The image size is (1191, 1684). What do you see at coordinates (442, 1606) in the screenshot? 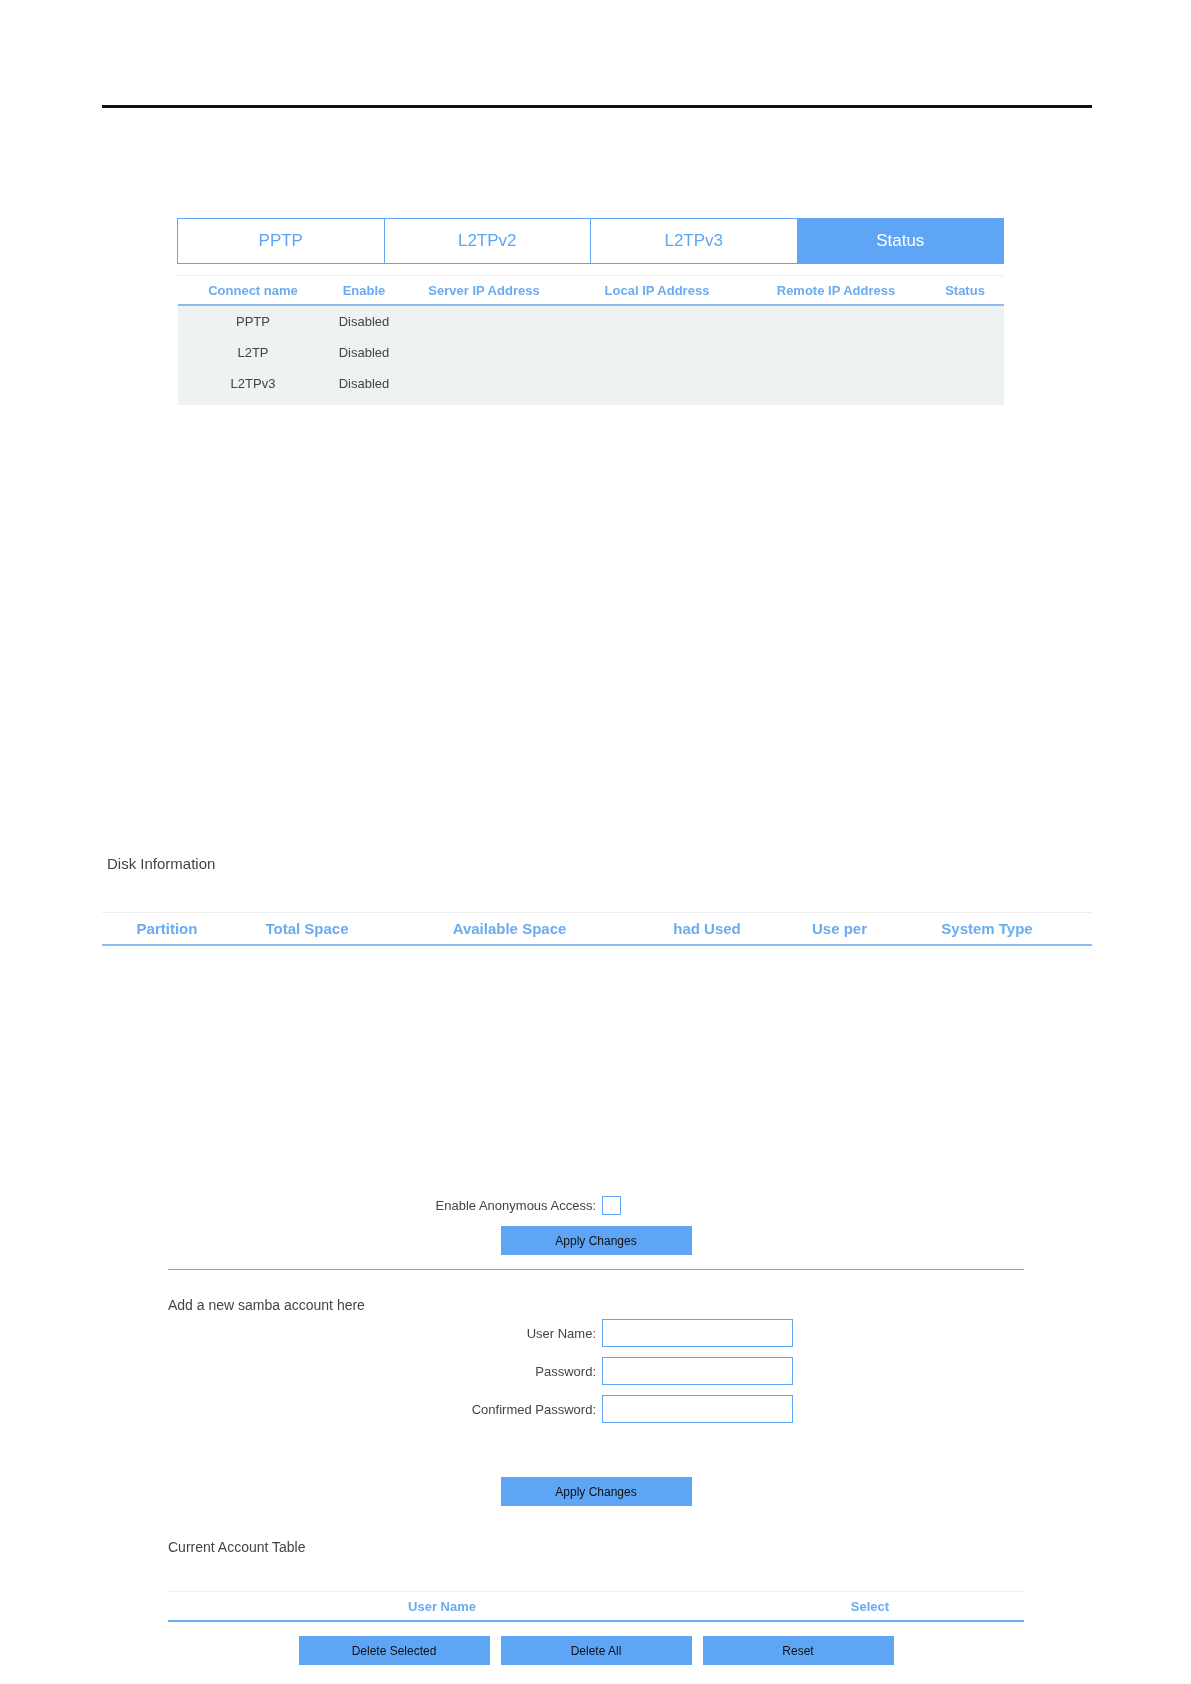
I see `column-header: User Name` at bounding box center [442, 1606].